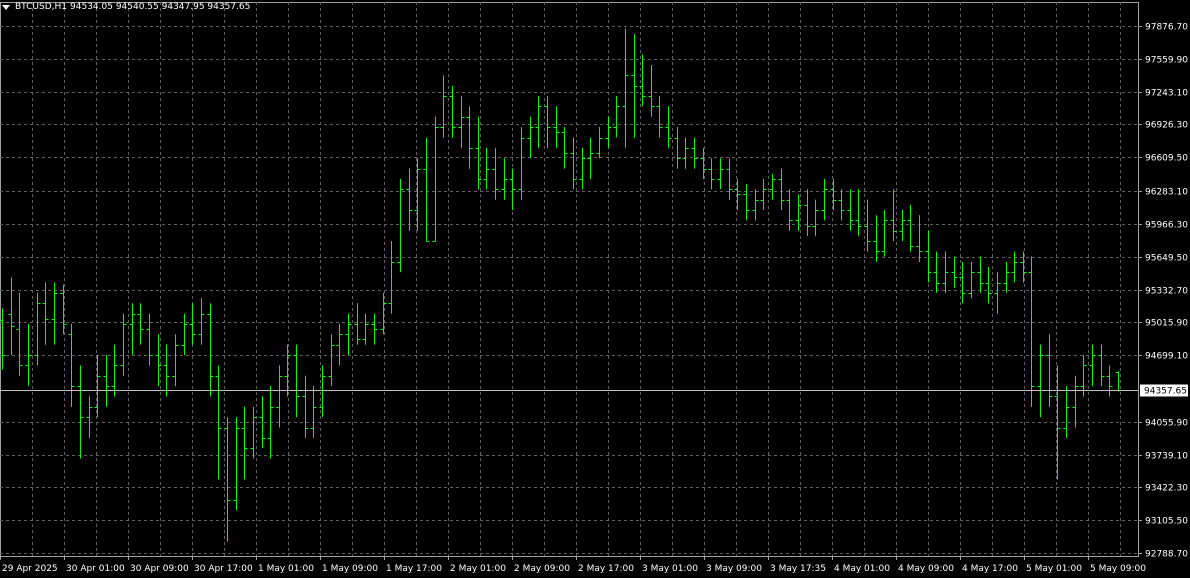 This screenshot has width=1190, height=578. Describe the element at coordinates (30, 569) in the screenshot. I see `x-tick-label: 29 Apr 2025` at that location.